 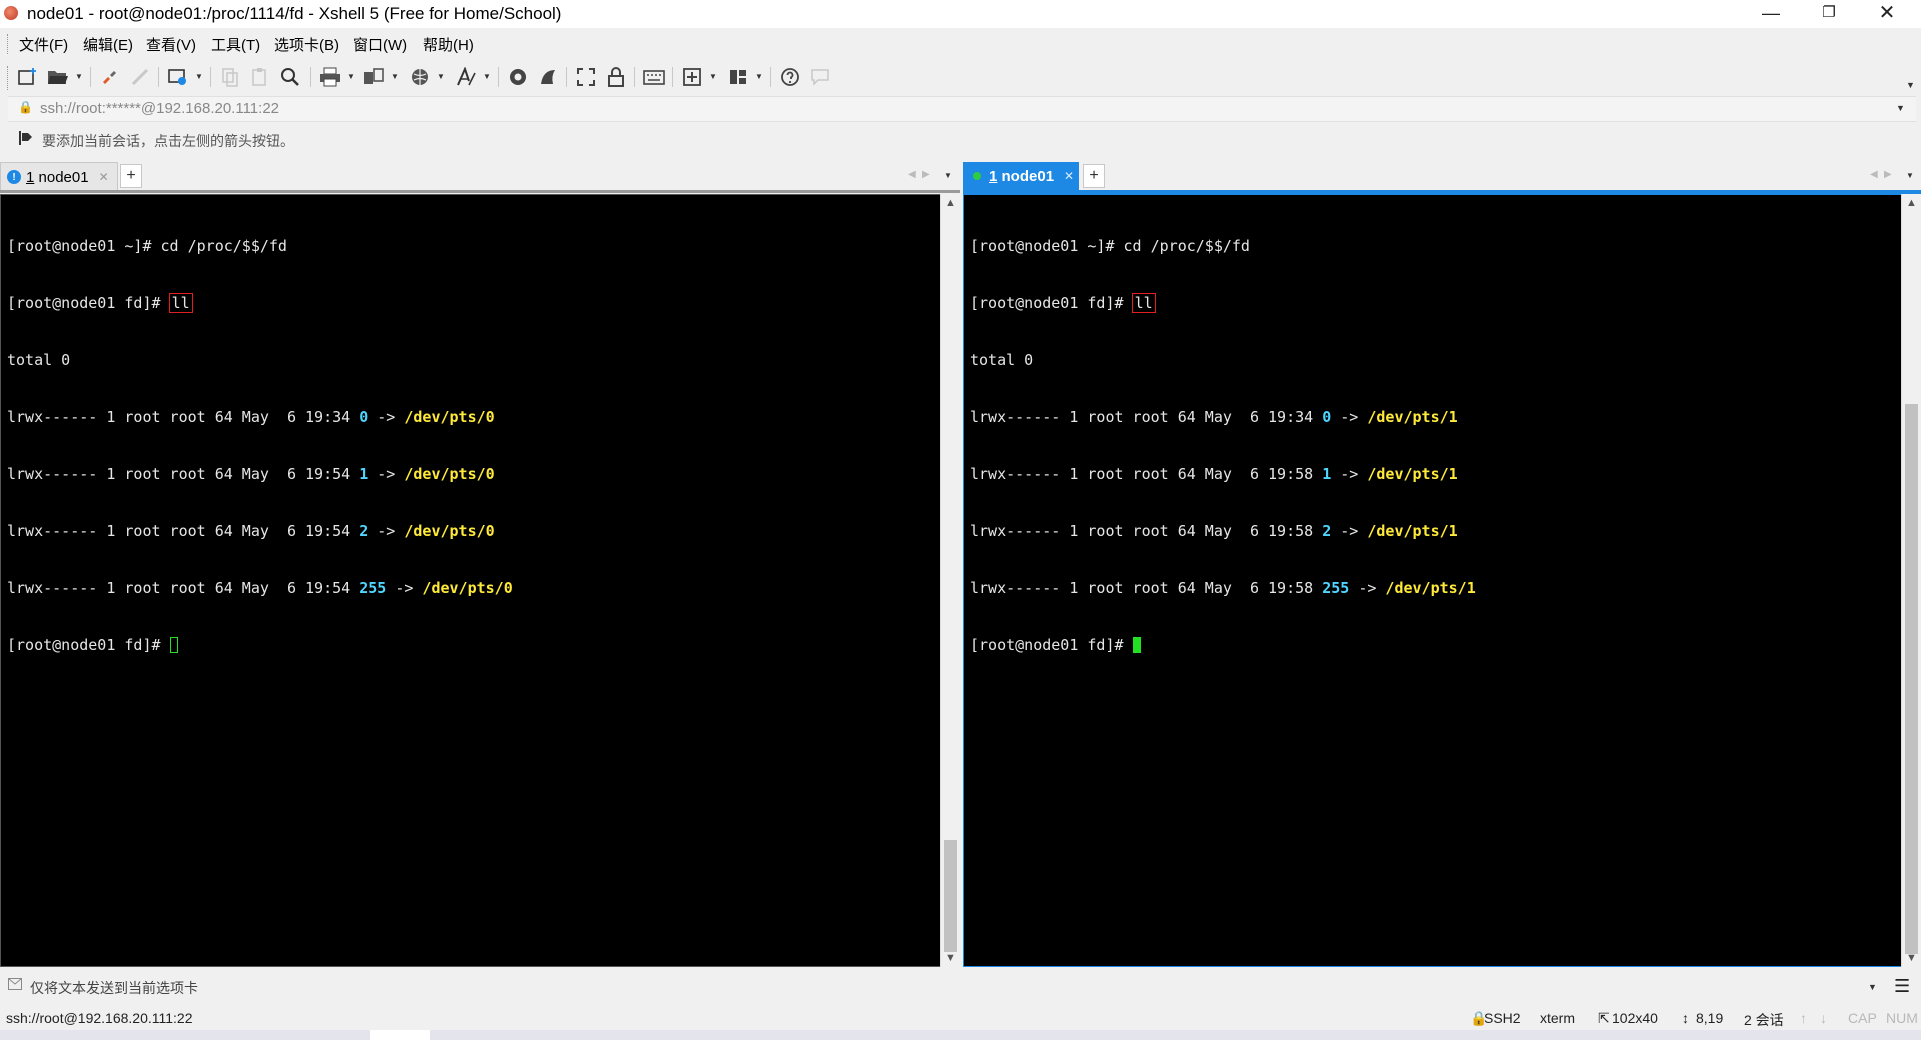 What do you see at coordinates (441, 76) in the screenshot?
I see `globe-dropdown-icon: ▼` at bounding box center [441, 76].